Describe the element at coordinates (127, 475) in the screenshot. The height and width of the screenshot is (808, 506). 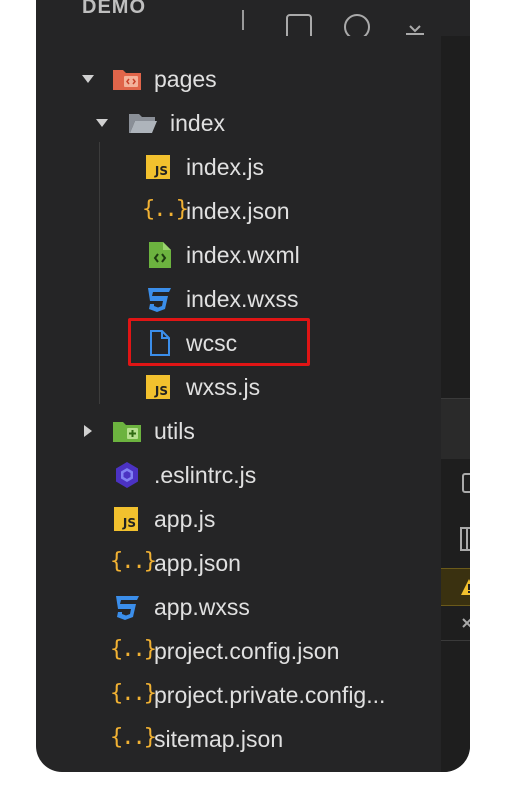
I see `eslint-icon` at that location.